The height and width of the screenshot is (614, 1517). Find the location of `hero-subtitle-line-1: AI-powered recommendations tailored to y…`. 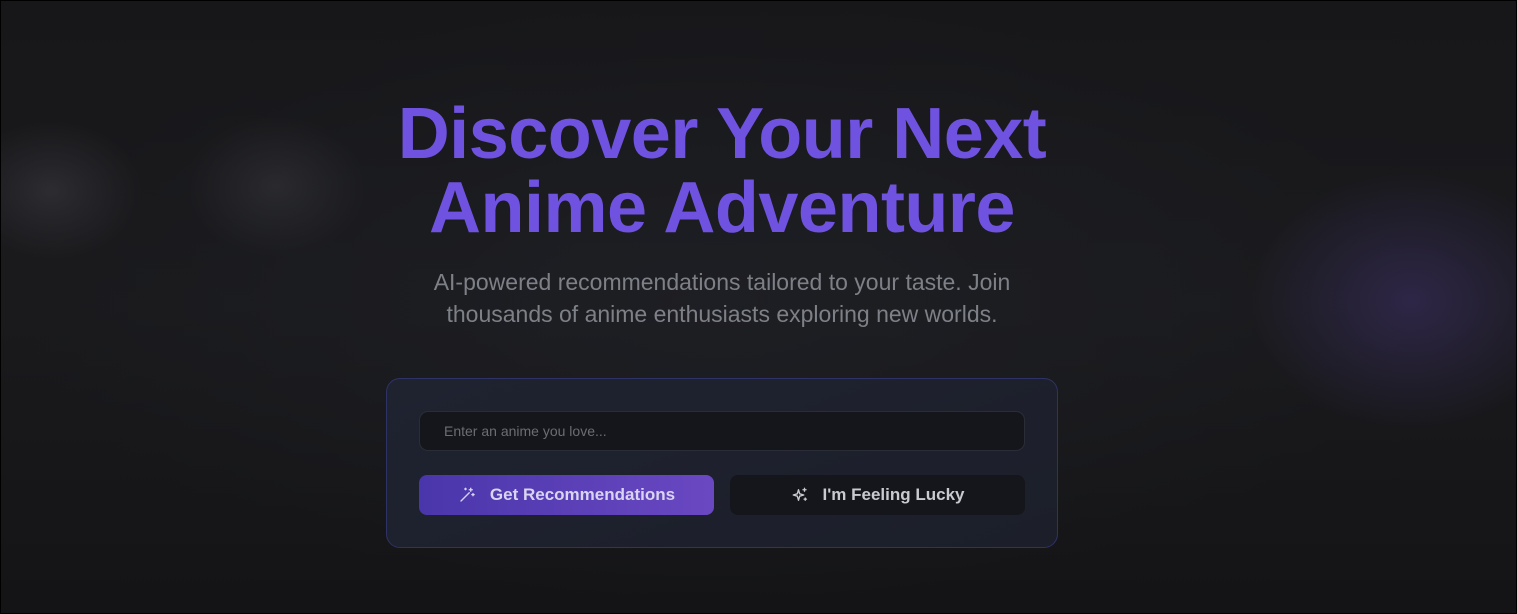

hero-subtitle-line-1: AI-powered recommendations tailored to y… is located at coordinates (722, 282).